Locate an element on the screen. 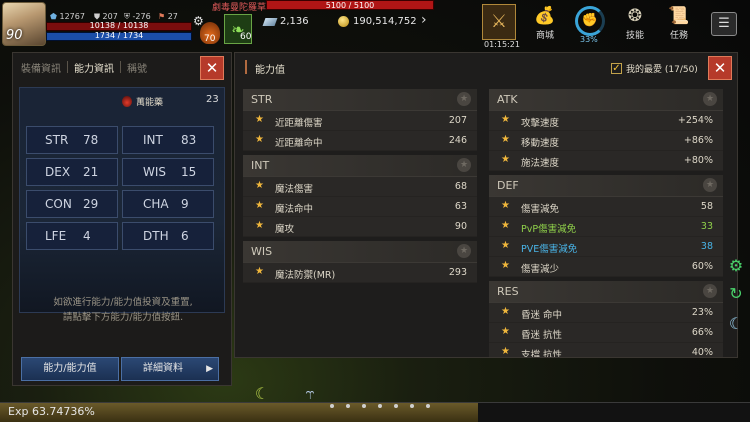 Image resolution: width=750 pixels, height=422 pixels. ability-value: 63 is located at coordinates (460, 206).